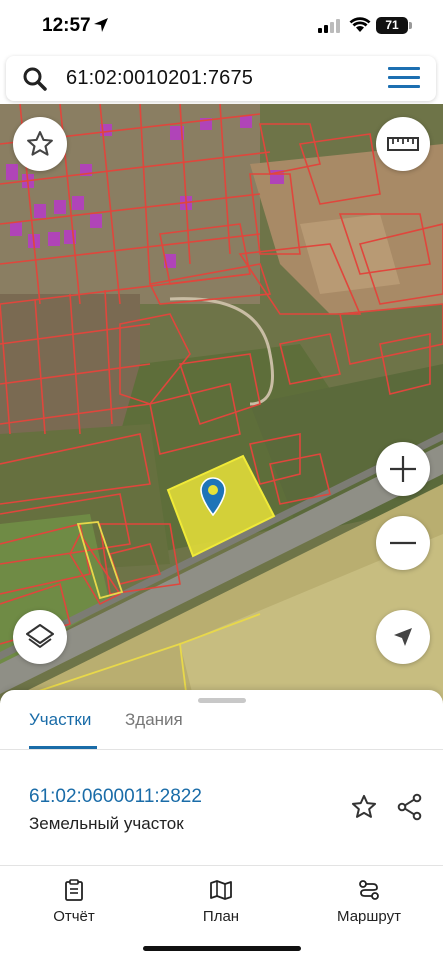 The width and height of the screenshot is (443, 960). Describe the element at coordinates (222, 948) in the screenshot. I see `home-indicator` at that location.